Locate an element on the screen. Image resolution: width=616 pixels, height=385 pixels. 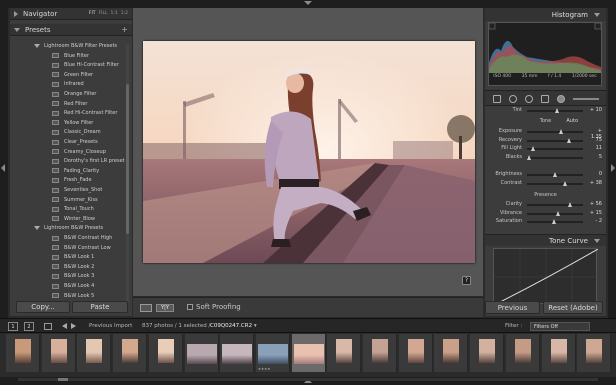
preset-folder: Lightroom B&W Presets is located at coordinates (68, 228).